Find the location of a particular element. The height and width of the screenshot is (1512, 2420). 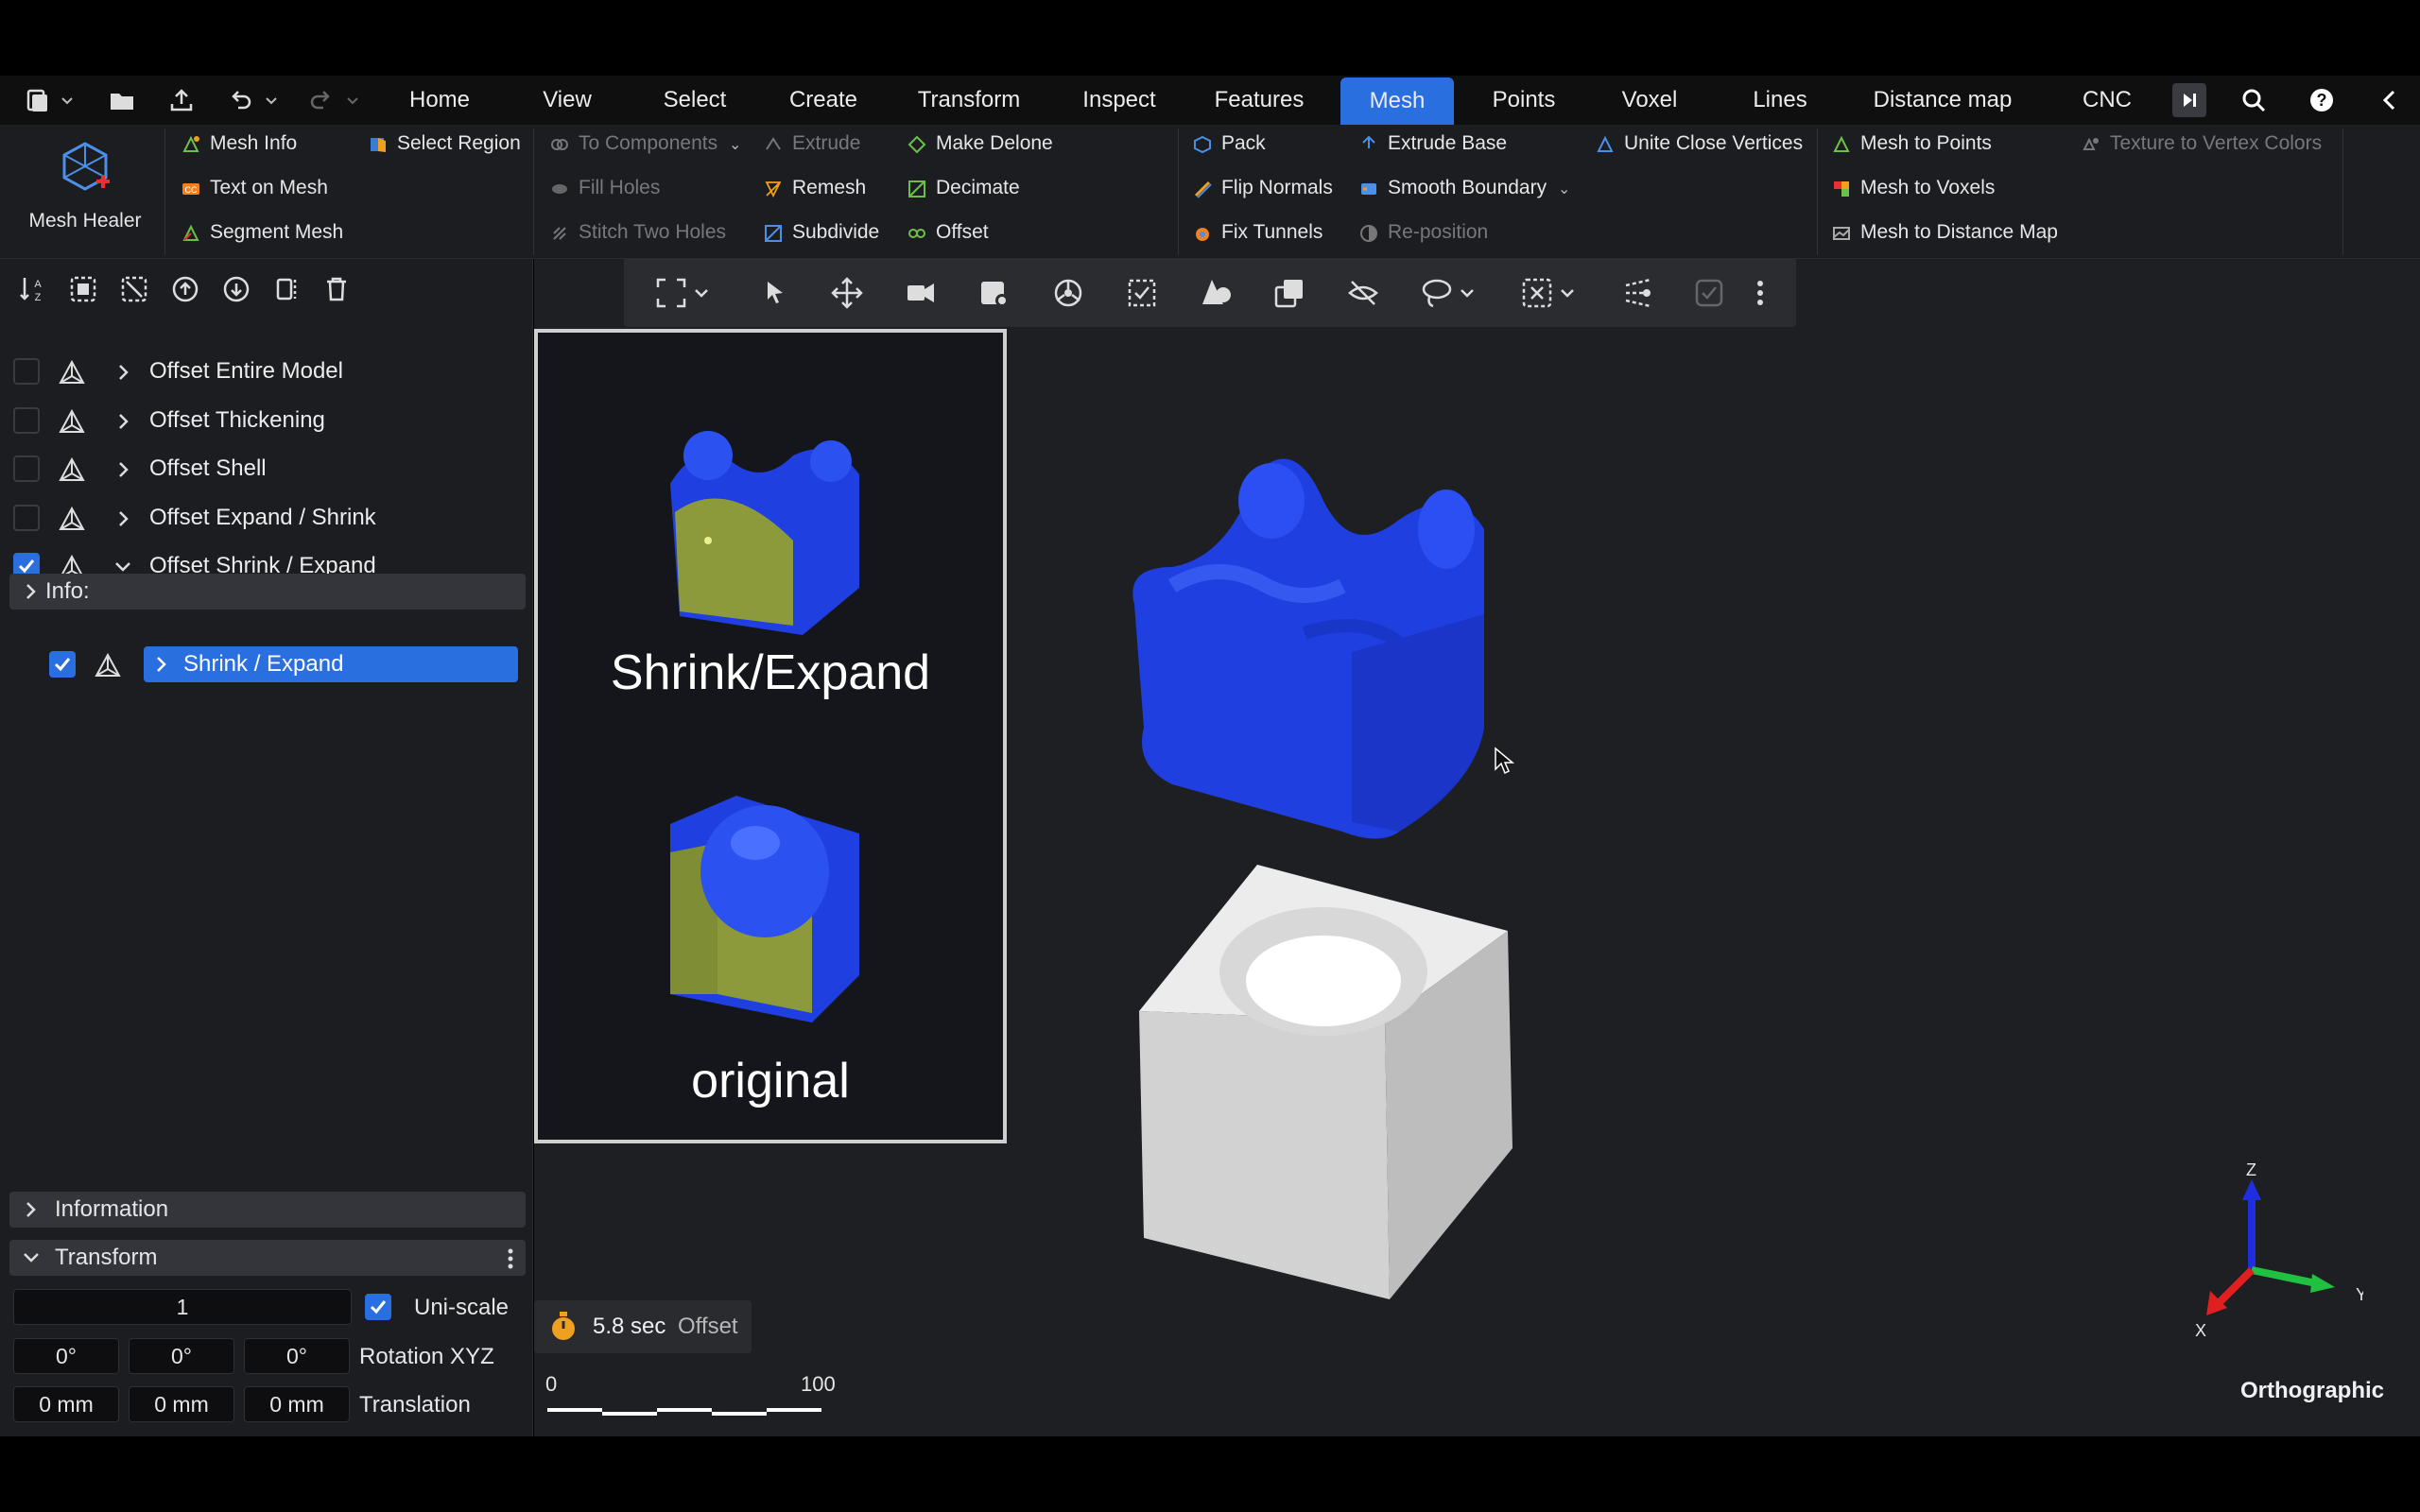

edit-object-icon is located at coordinates (994, 293).